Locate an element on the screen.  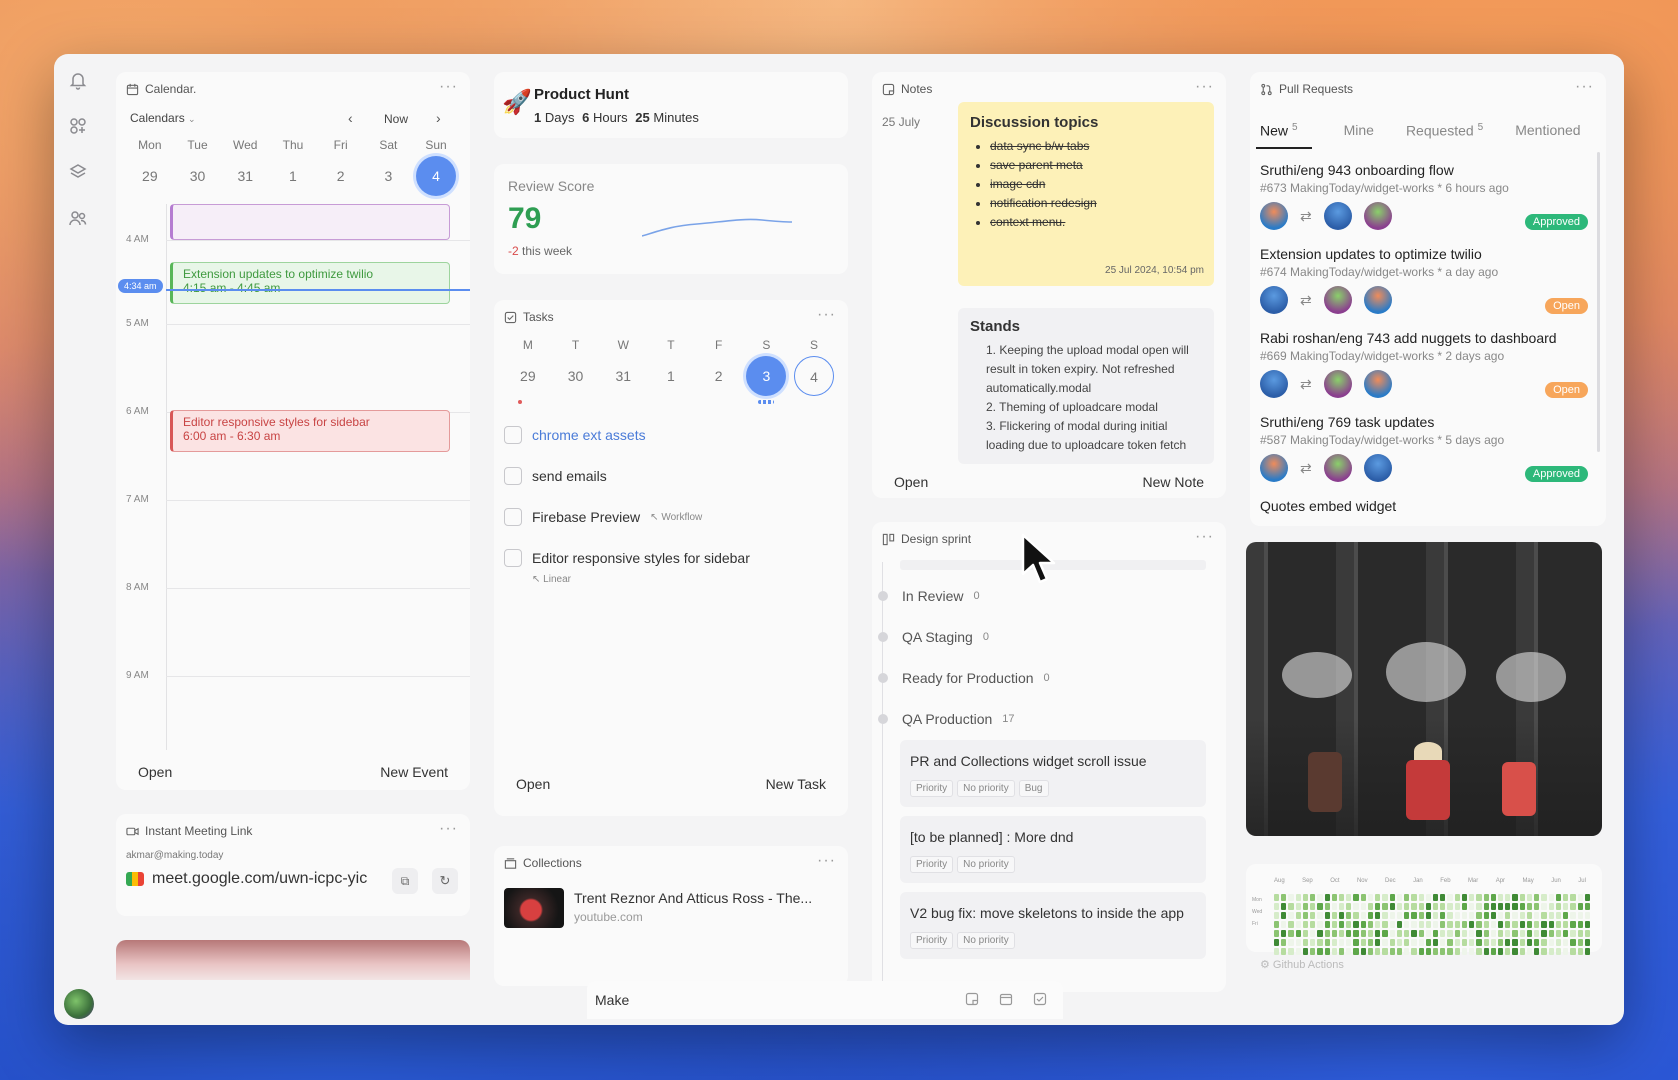
tasks-open-button: Open is located at coordinates (533, 784).